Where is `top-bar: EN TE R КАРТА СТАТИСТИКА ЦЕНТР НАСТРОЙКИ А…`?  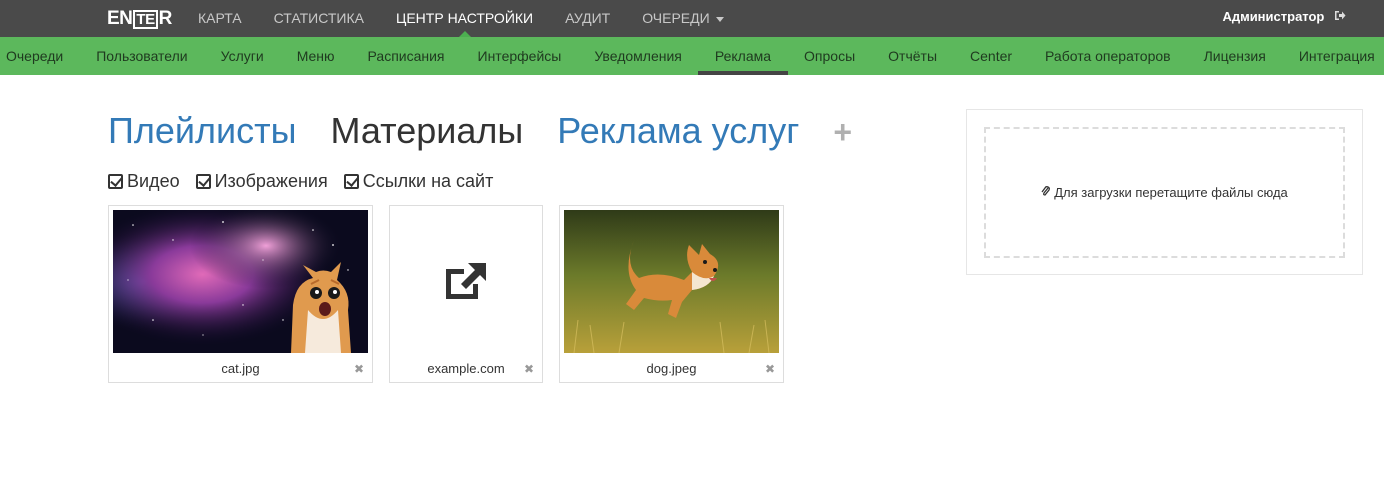
top-bar: EN TE R КАРТА СТАТИСТИКА ЦЕНТР НАСТРОЙКИ А… is located at coordinates (692, 18).